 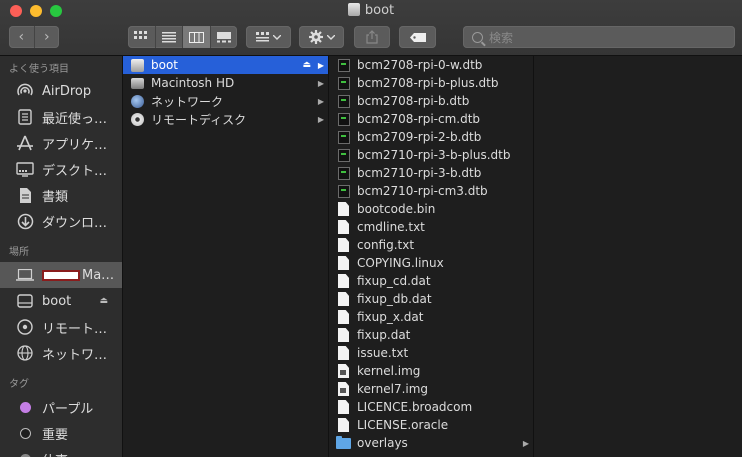 I want to click on gallery-view-icon, so click(x=223, y=36).